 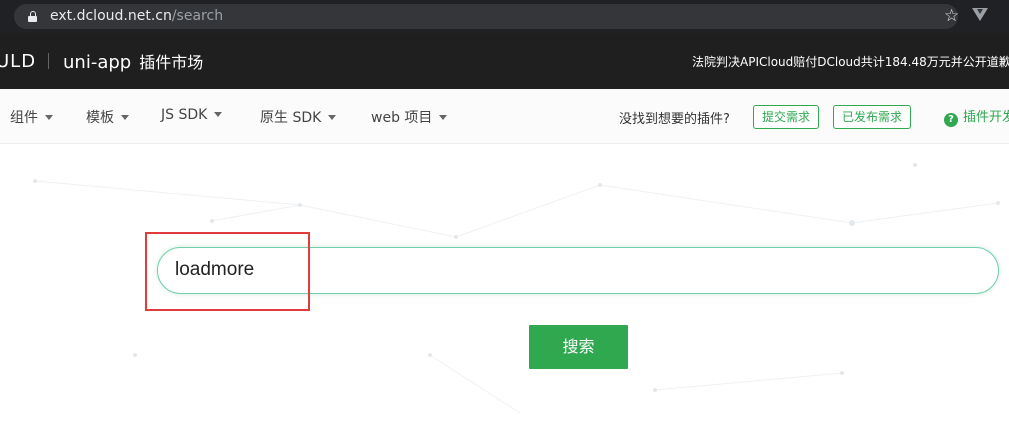 I want to click on nav-item-web-project: web 项目, so click(x=409, y=117).